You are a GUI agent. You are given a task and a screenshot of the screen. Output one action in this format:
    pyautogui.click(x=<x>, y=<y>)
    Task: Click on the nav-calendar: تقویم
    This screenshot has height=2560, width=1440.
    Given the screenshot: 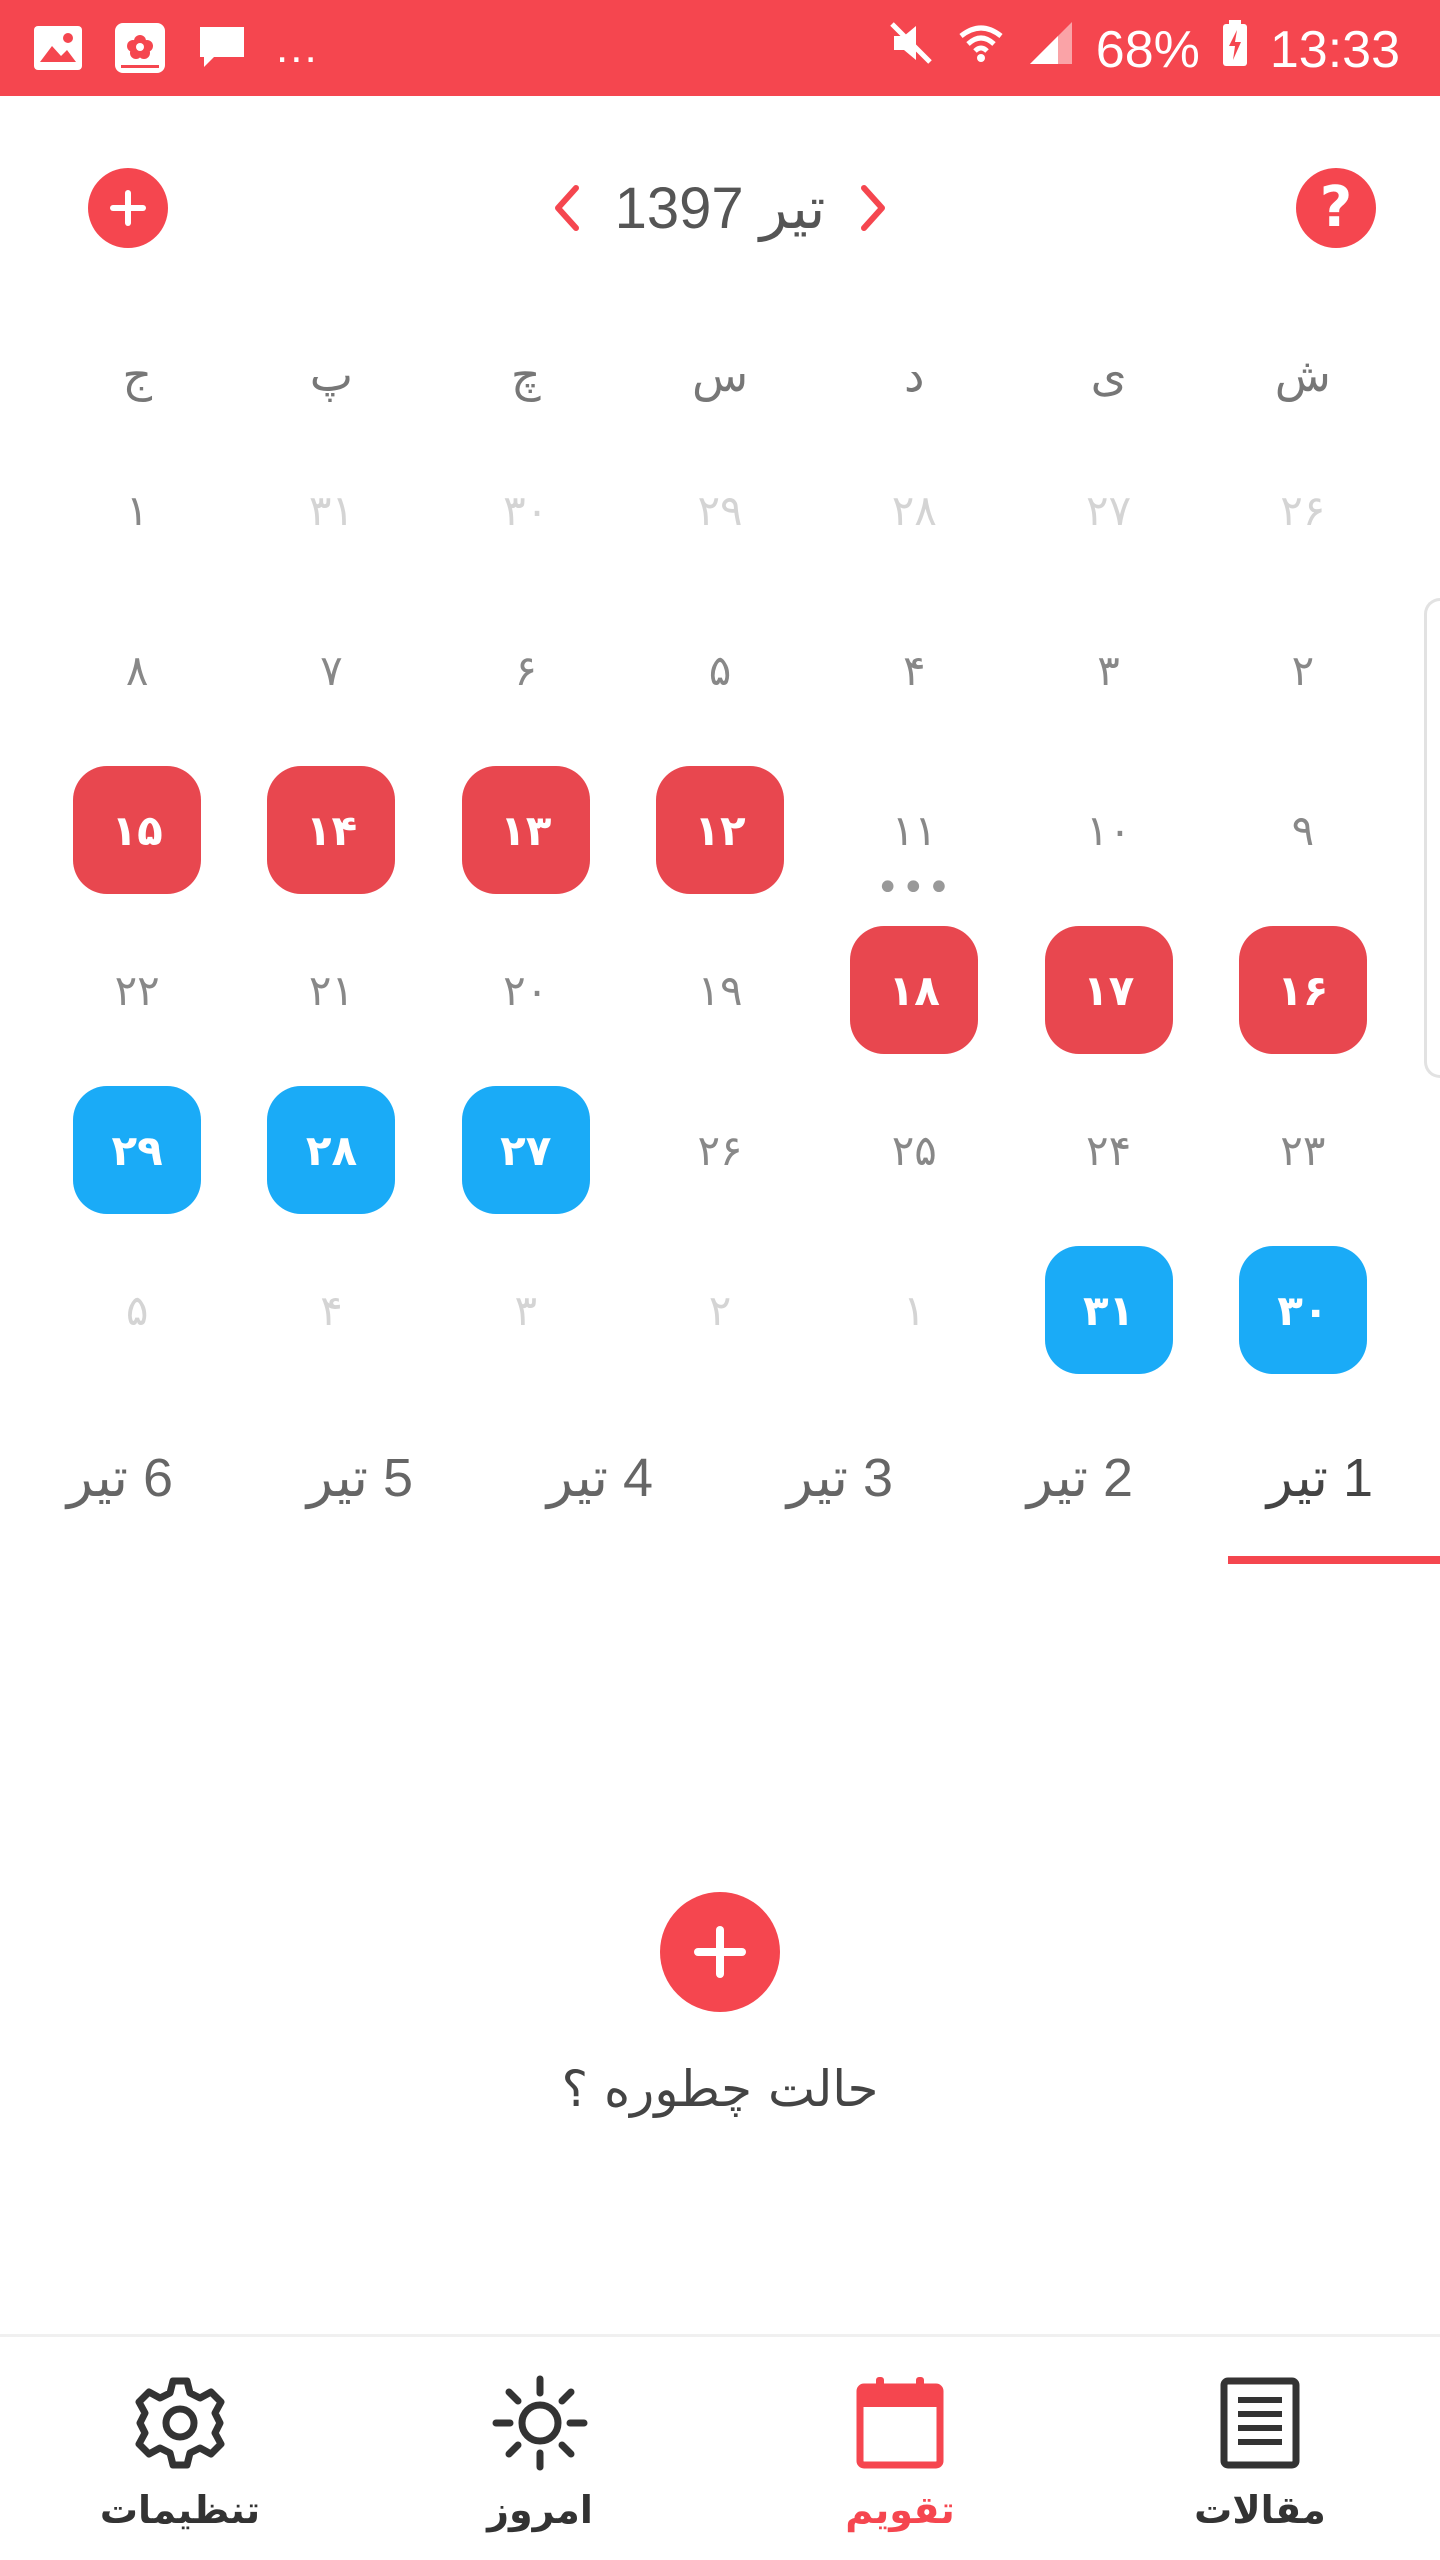 What is the action you would take?
    pyautogui.click(x=900, y=2448)
    